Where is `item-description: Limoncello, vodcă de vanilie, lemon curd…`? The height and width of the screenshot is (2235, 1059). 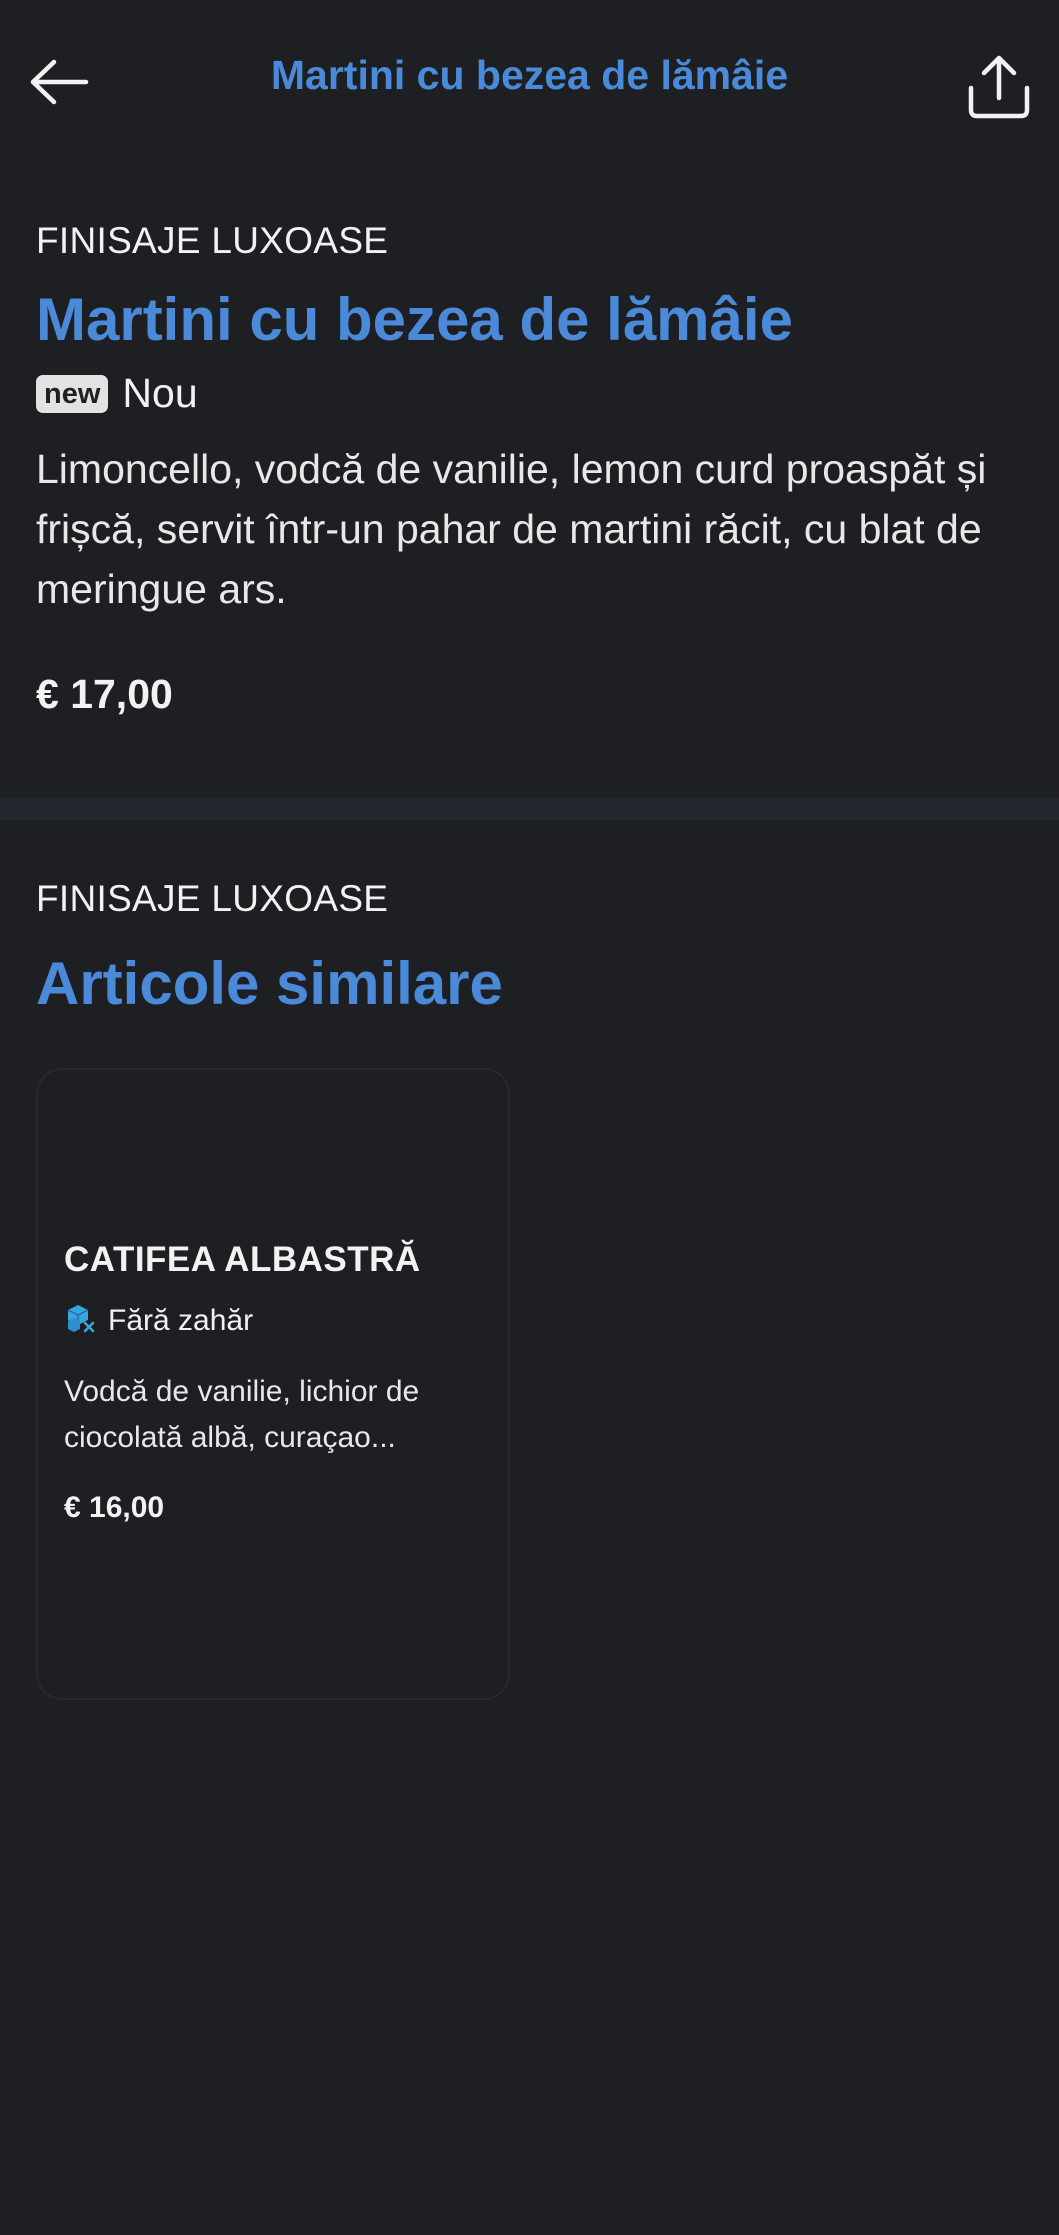
item-description: Limoncello, vodcă de vanilie, lemon curd… is located at coordinates (511, 529).